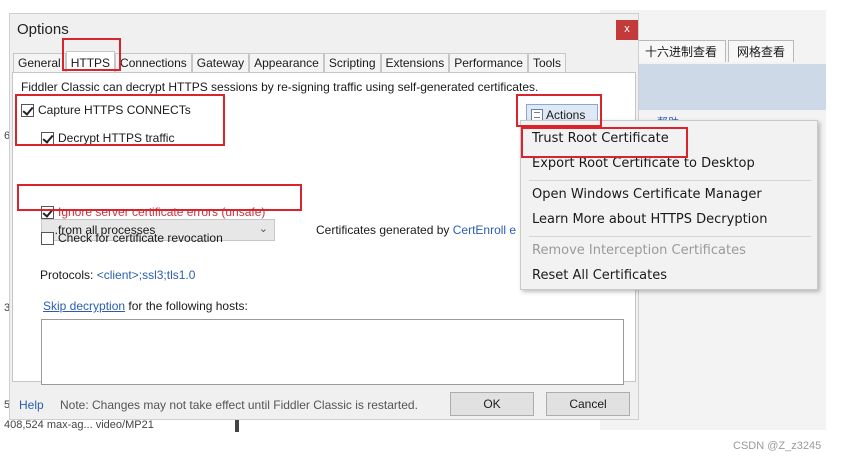 This screenshot has height=462, width=849. Describe the element at coordinates (415, 63) in the screenshot. I see `tab-extensions: Extensions` at that location.